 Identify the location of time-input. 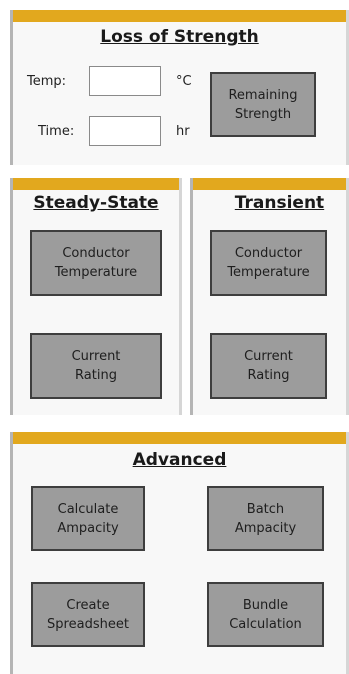
(125, 131).